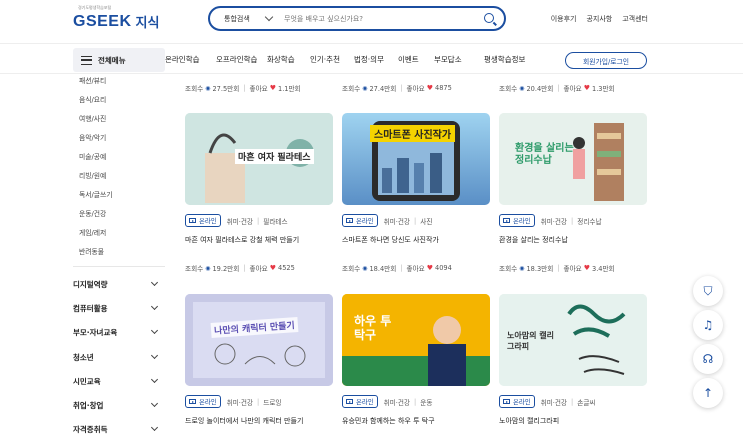 This screenshot has height=445, width=743. Describe the element at coordinates (242, 240) in the screenshot. I see `course-title: 마흔 여자 필라테스로 강철 체력 만들기` at that location.